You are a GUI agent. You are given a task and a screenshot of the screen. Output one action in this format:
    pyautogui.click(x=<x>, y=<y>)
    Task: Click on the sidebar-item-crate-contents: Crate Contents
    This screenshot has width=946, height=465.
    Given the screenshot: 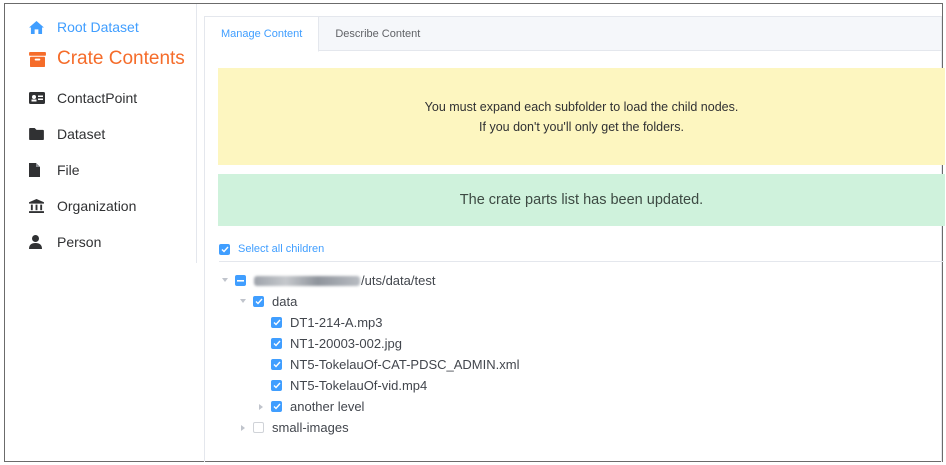 What is the action you would take?
    pyautogui.click(x=100, y=59)
    